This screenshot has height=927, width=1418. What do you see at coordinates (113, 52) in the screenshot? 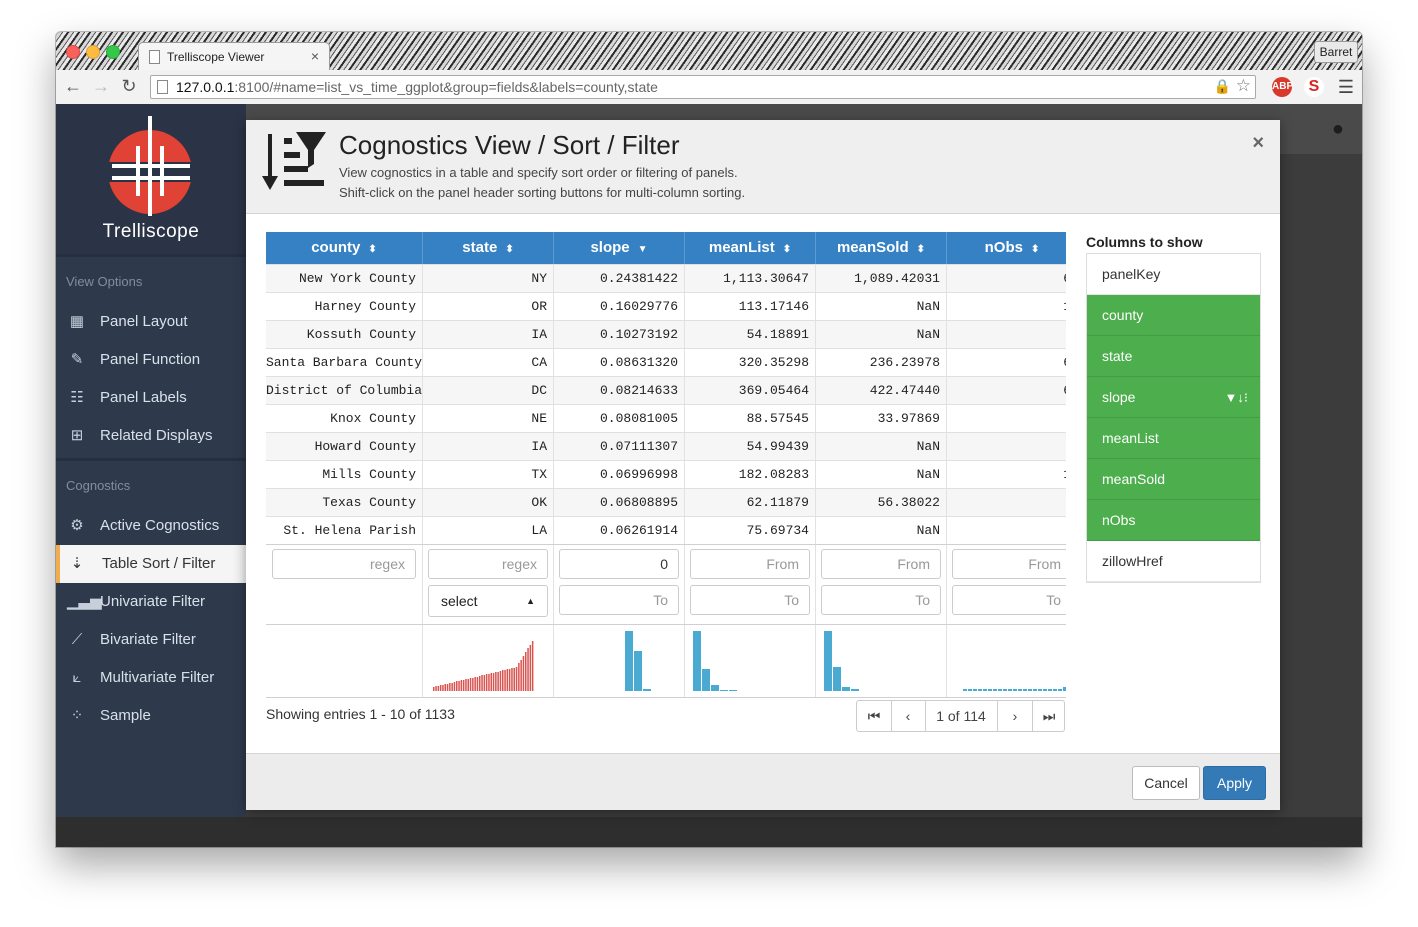
I see `zoom-window-button` at bounding box center [113, 52].